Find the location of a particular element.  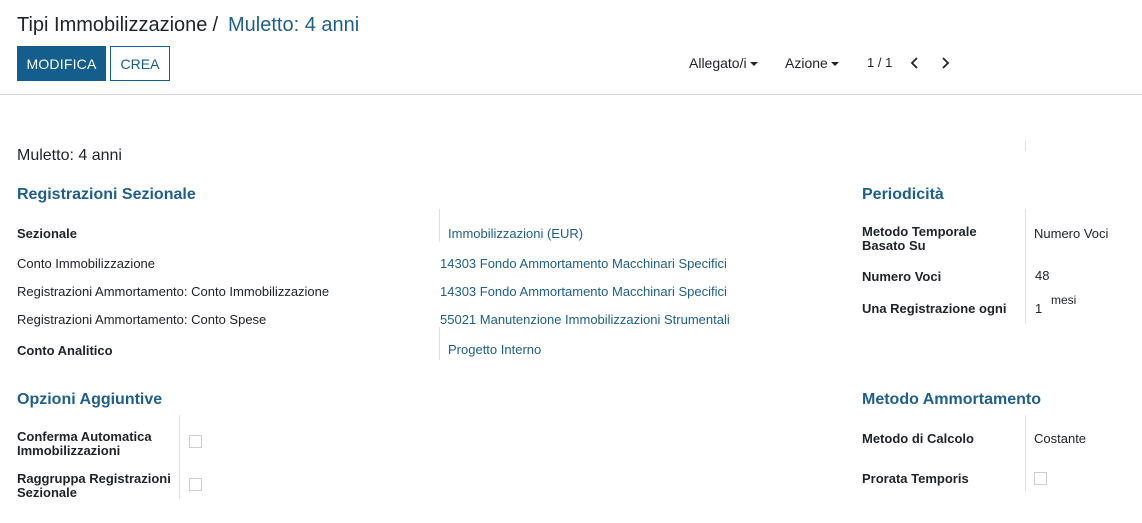

computation-method-label: Metodo di Calcolo is located at coordinates (918, 438).